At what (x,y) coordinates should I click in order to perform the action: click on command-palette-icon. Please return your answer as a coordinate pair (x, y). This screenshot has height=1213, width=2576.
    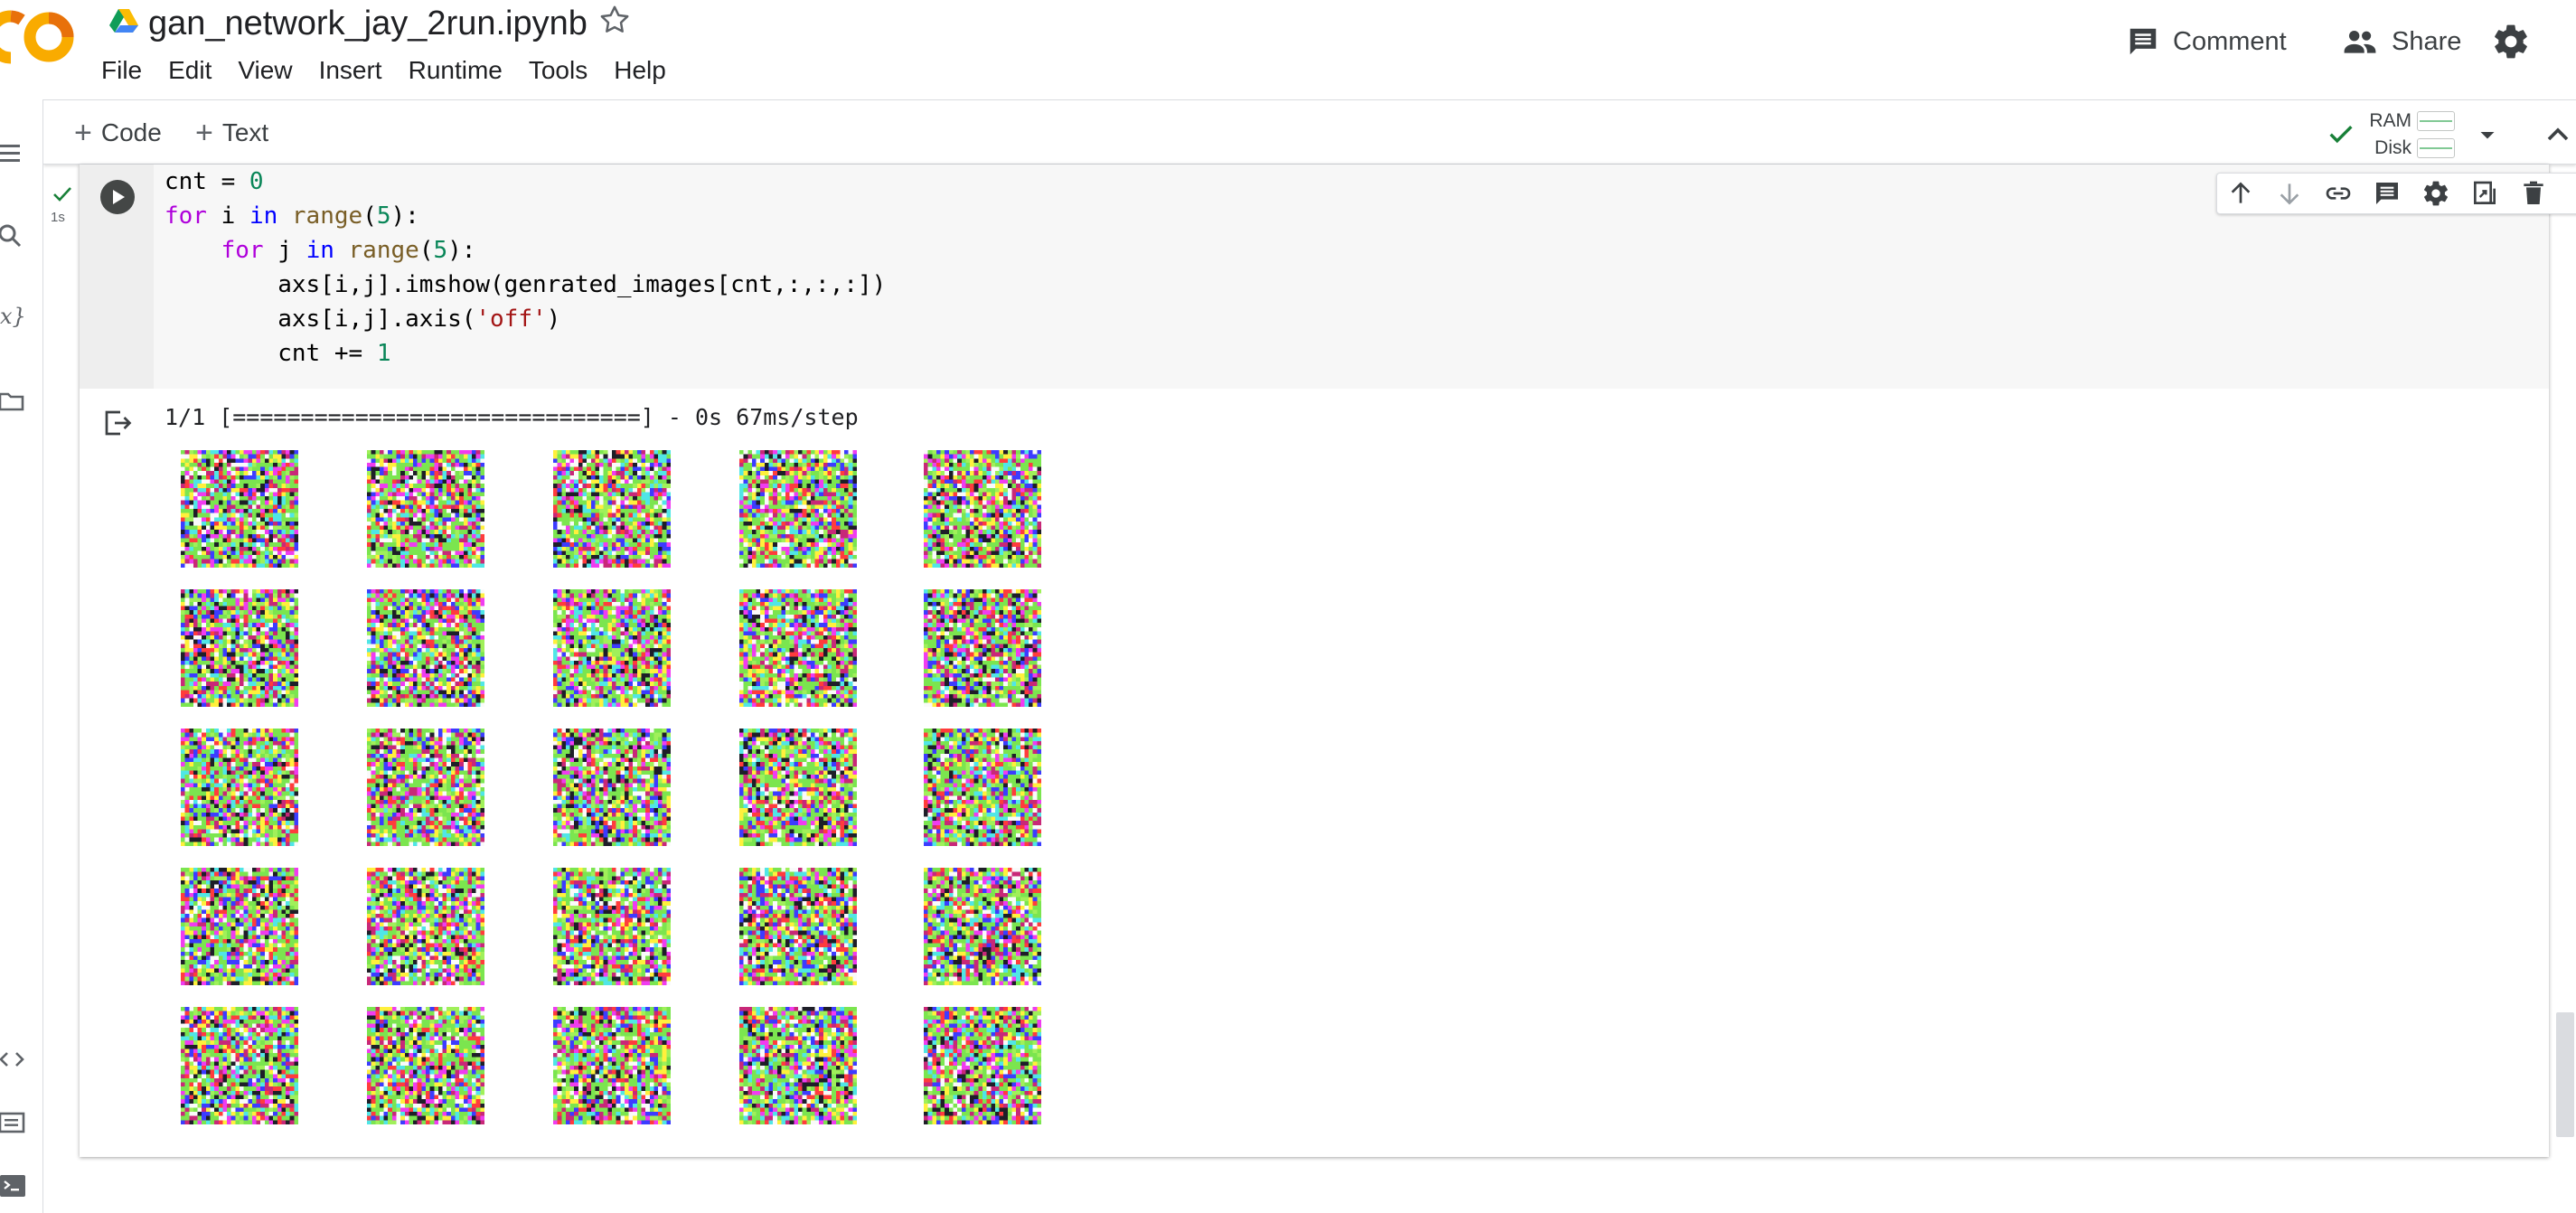
    Looking at the image, I should click on (14, 1122).